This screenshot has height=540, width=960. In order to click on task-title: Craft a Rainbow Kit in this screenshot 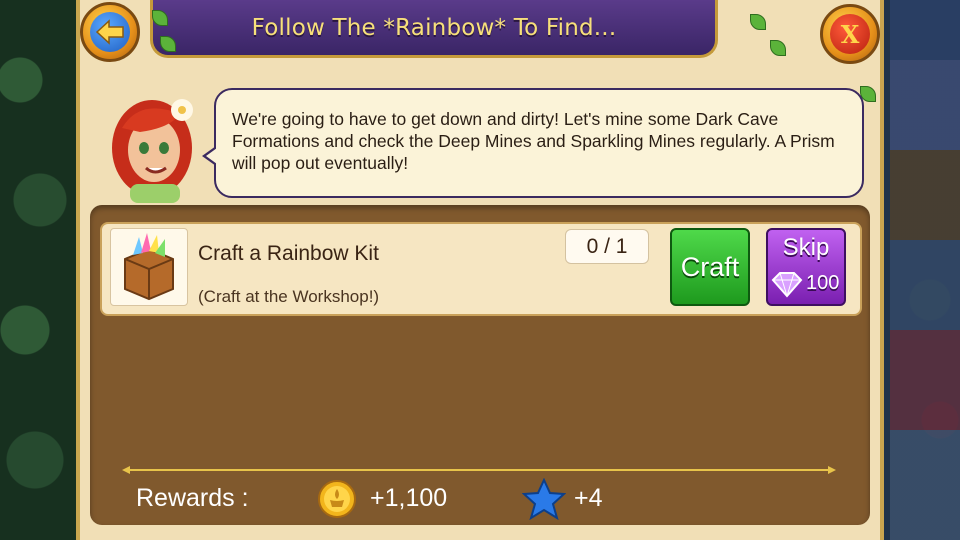, I will do `click(288, 253)`.